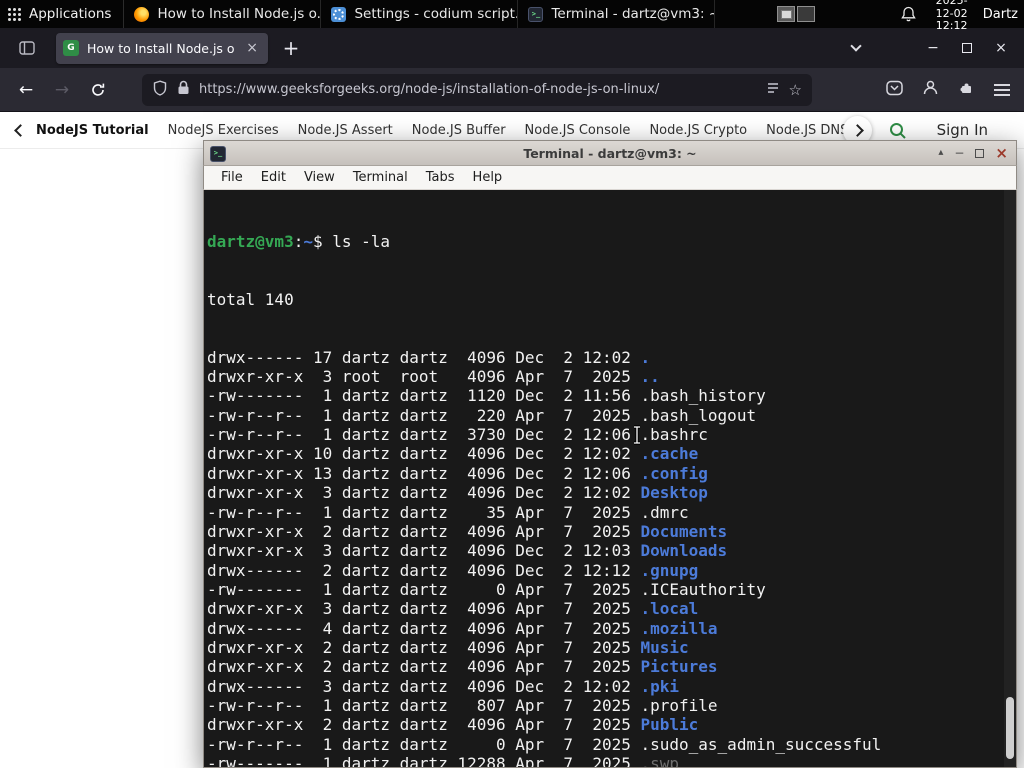 This screenshot has height=768, width=1024. What do you see at coordinates (933, 48) in the screenshot?
I see `window-minimize-button: −` at bounding box center [933, 48].